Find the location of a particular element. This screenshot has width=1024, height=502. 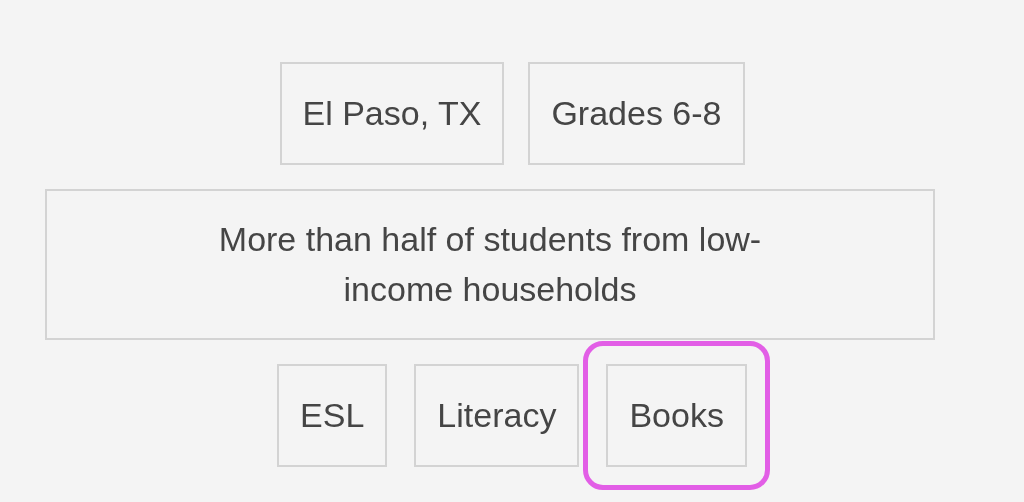

tag-label: Grades 6-8 is located at coordinates (636, 114).